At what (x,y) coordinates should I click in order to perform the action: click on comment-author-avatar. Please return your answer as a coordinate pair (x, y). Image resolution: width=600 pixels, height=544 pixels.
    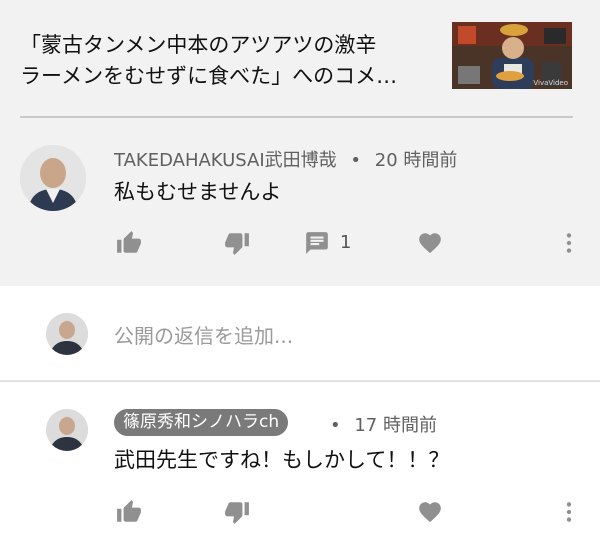
    Looking at the image, I should click on (53, 178).